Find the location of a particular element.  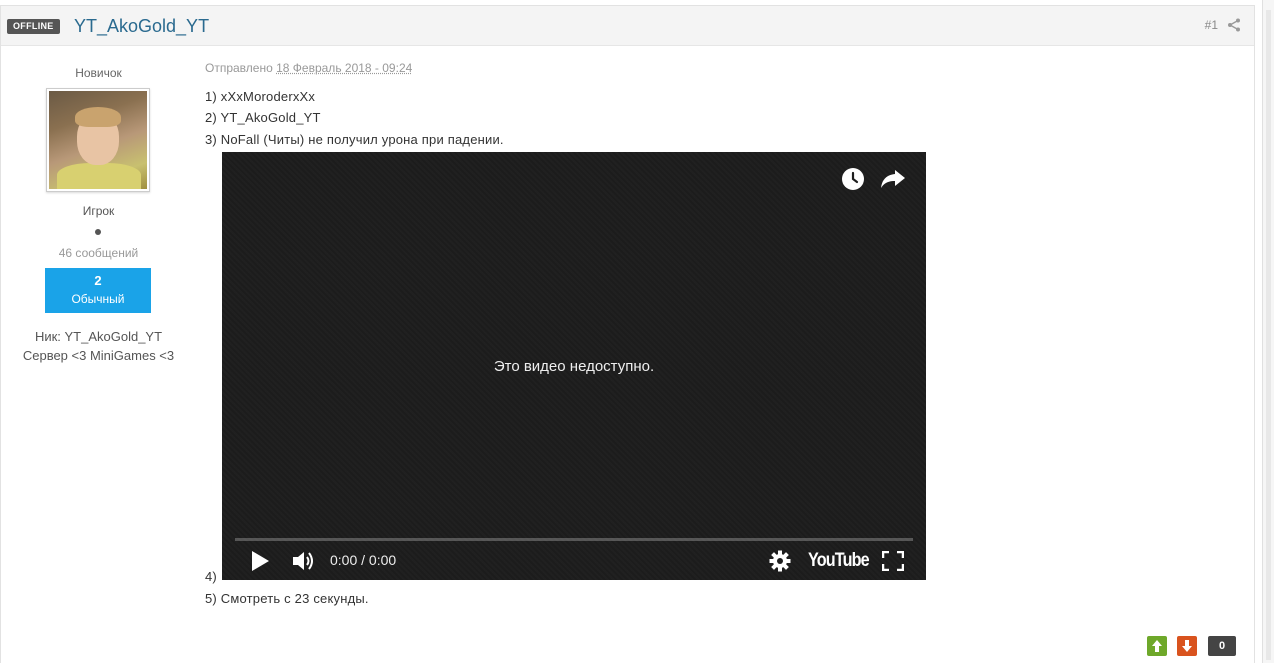

status-dot is located at coordinates (98, 232).